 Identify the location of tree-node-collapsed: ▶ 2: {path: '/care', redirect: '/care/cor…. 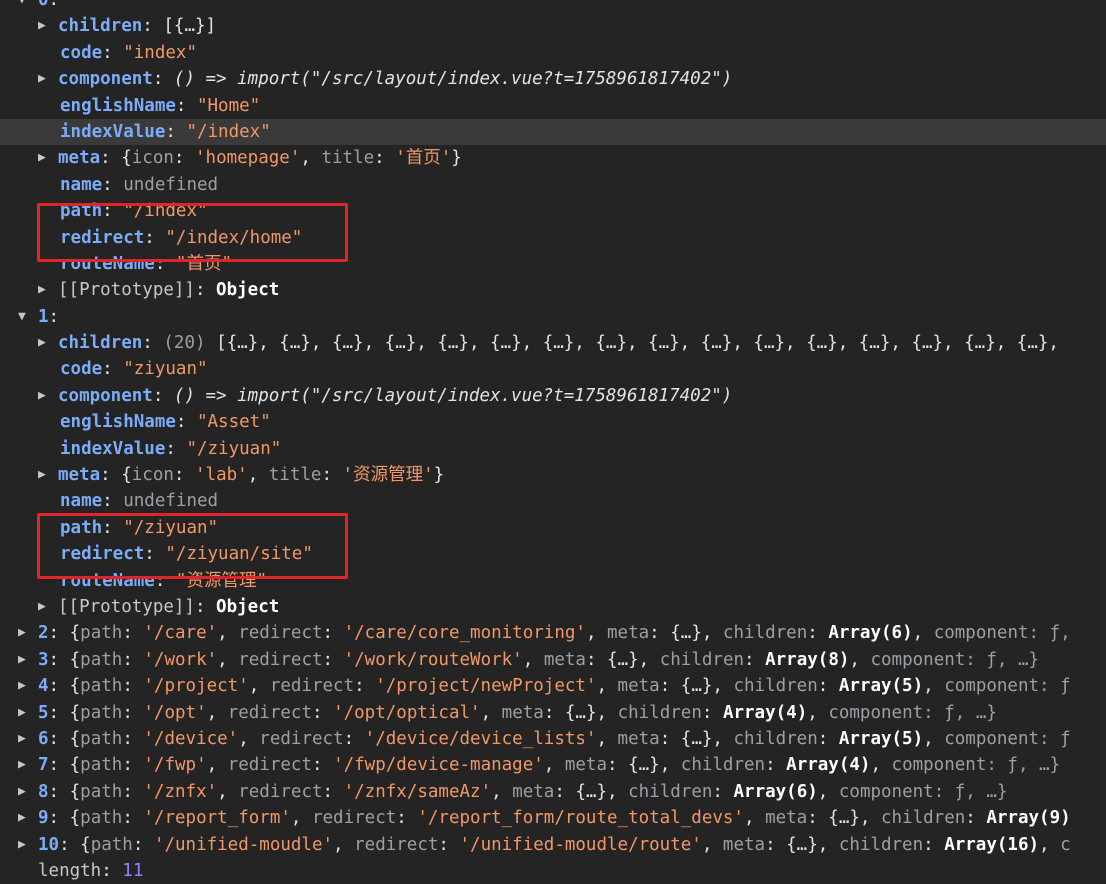
(553, 633).